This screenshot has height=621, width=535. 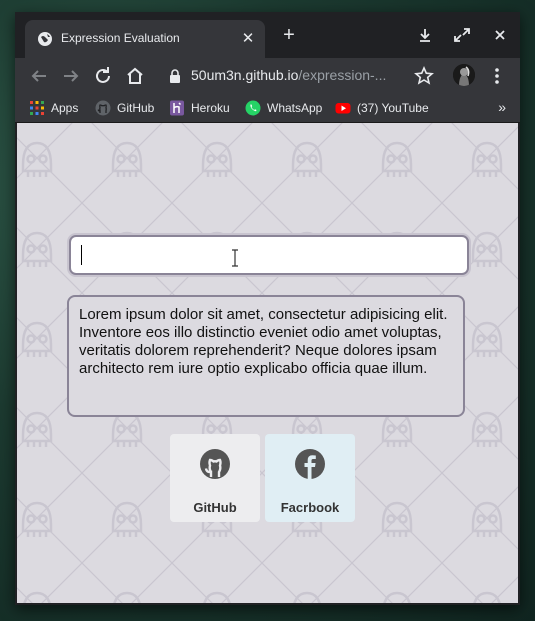 I want to click on bookmark-whatsapp: WhatsApp, so click(x=287, y=108).